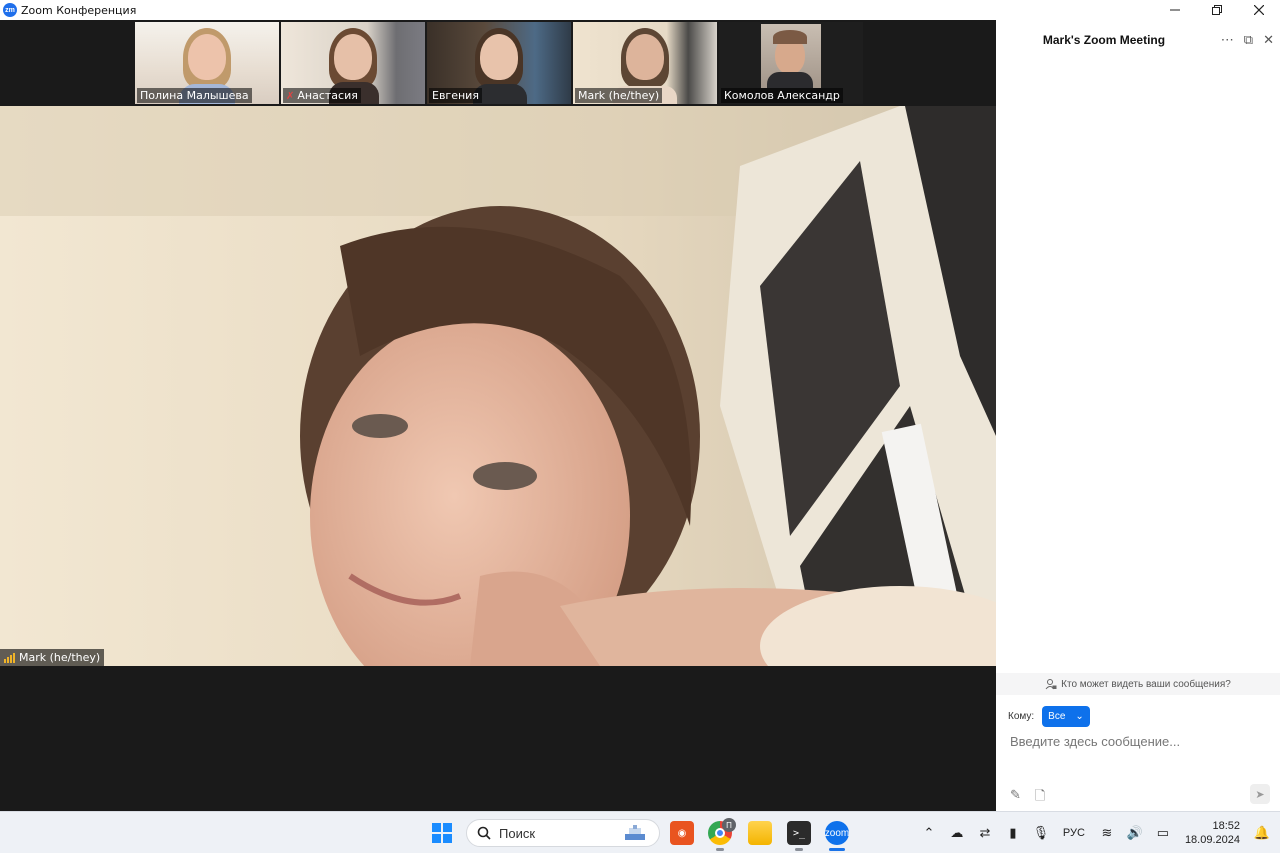 The image size is (1280, 853). I want to click on recipient-row: Кому: Все ⌄, so click(1049, 716).